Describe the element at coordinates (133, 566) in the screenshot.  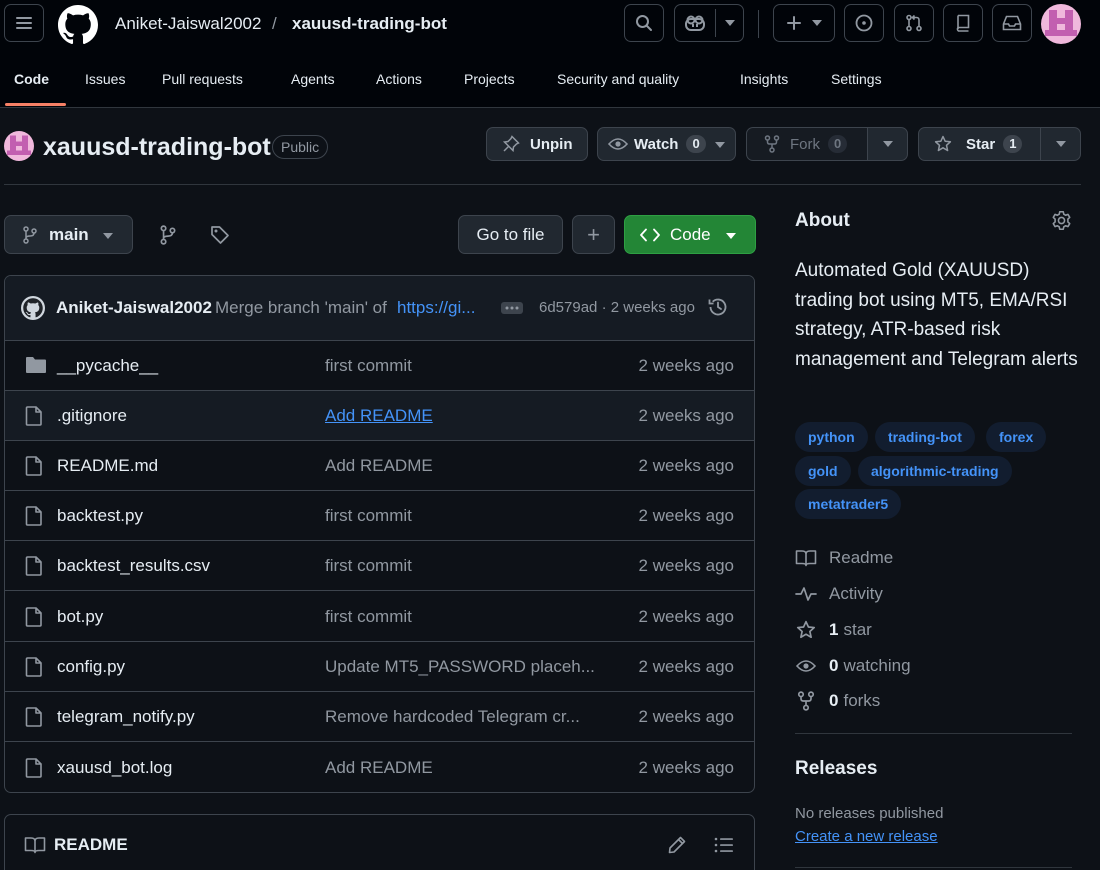
I see `file-name: backtest_results.csv` at that location.